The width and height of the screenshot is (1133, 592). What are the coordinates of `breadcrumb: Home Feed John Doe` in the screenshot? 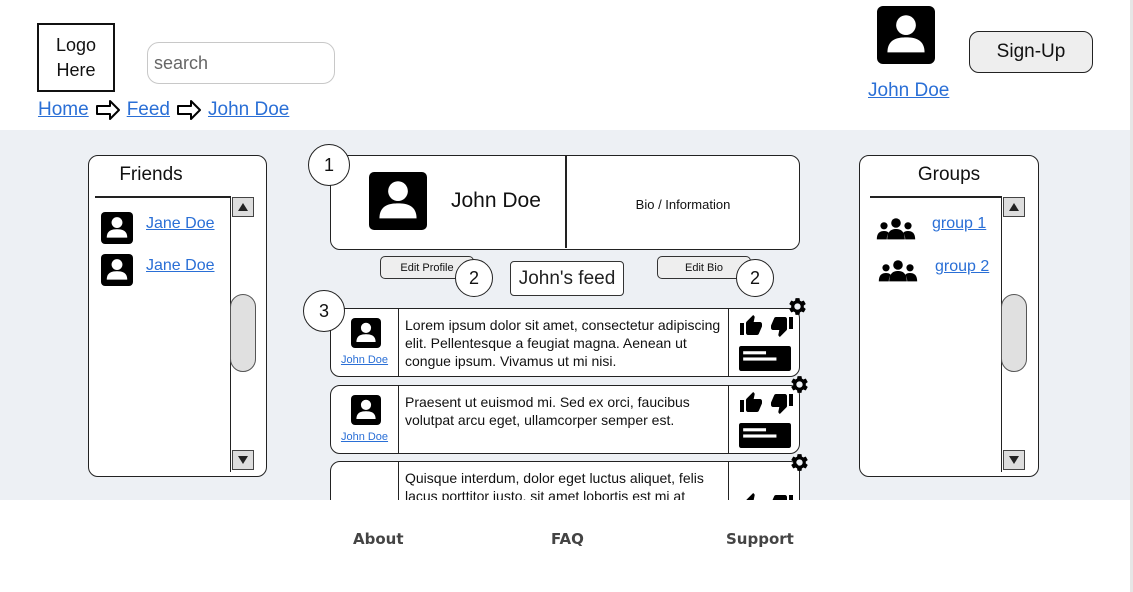 It's located at (163, 110).